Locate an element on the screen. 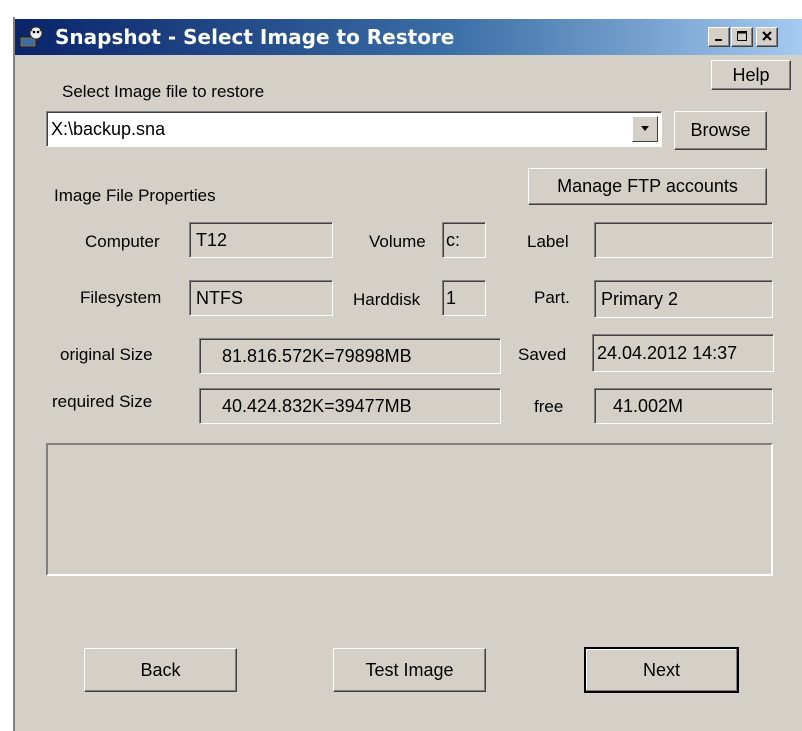  window-title: Snapshot - Select Image to Restore is located at coordinates (255, 37).